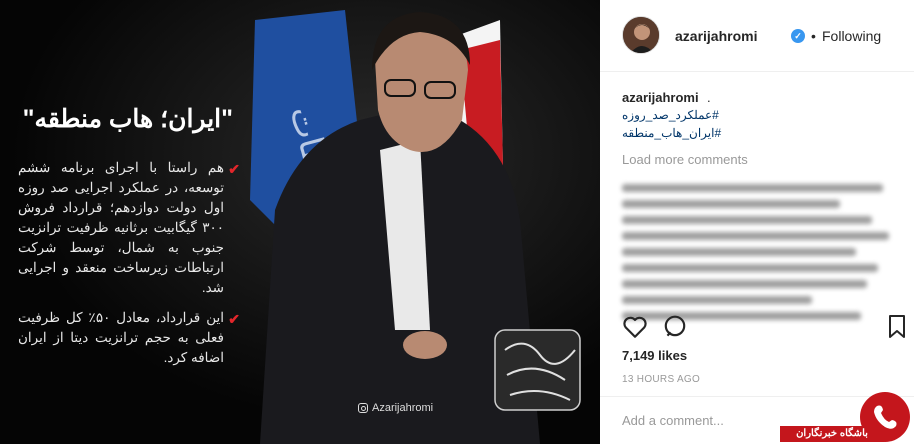  What do you see at coordinates (635, 329) in the screenshot?
I see `heart-icon` at bounding box center [635, 329].